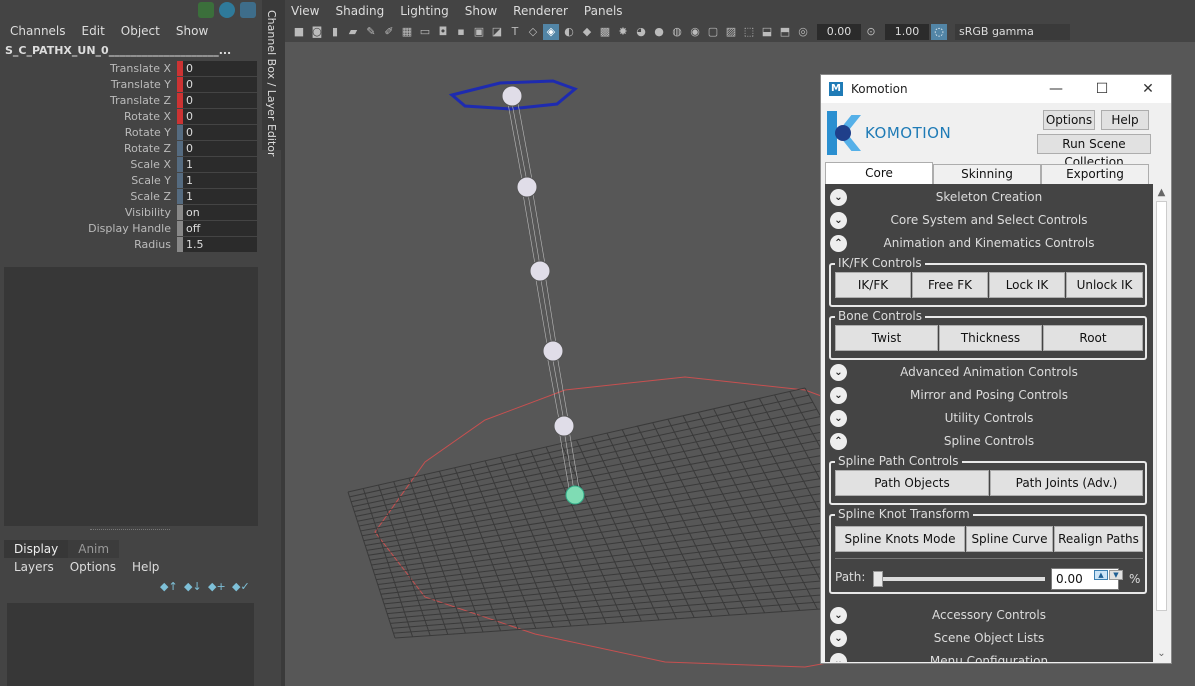  What do you see at coordinates (907, 31) in the screenshot?
I see `gamma-field: 1.00` at bounding box center [907, 31].